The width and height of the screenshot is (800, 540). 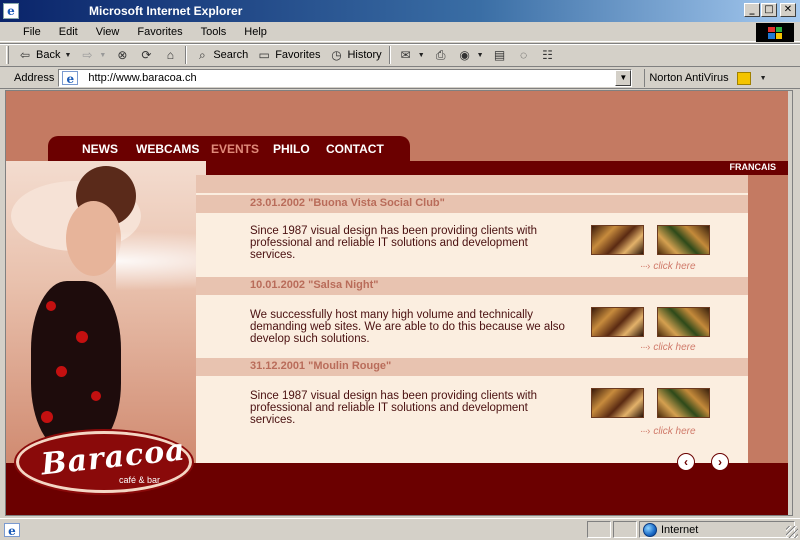 I want to click on mail-dropdown-icon: ▼, so click(x=421, y=55).